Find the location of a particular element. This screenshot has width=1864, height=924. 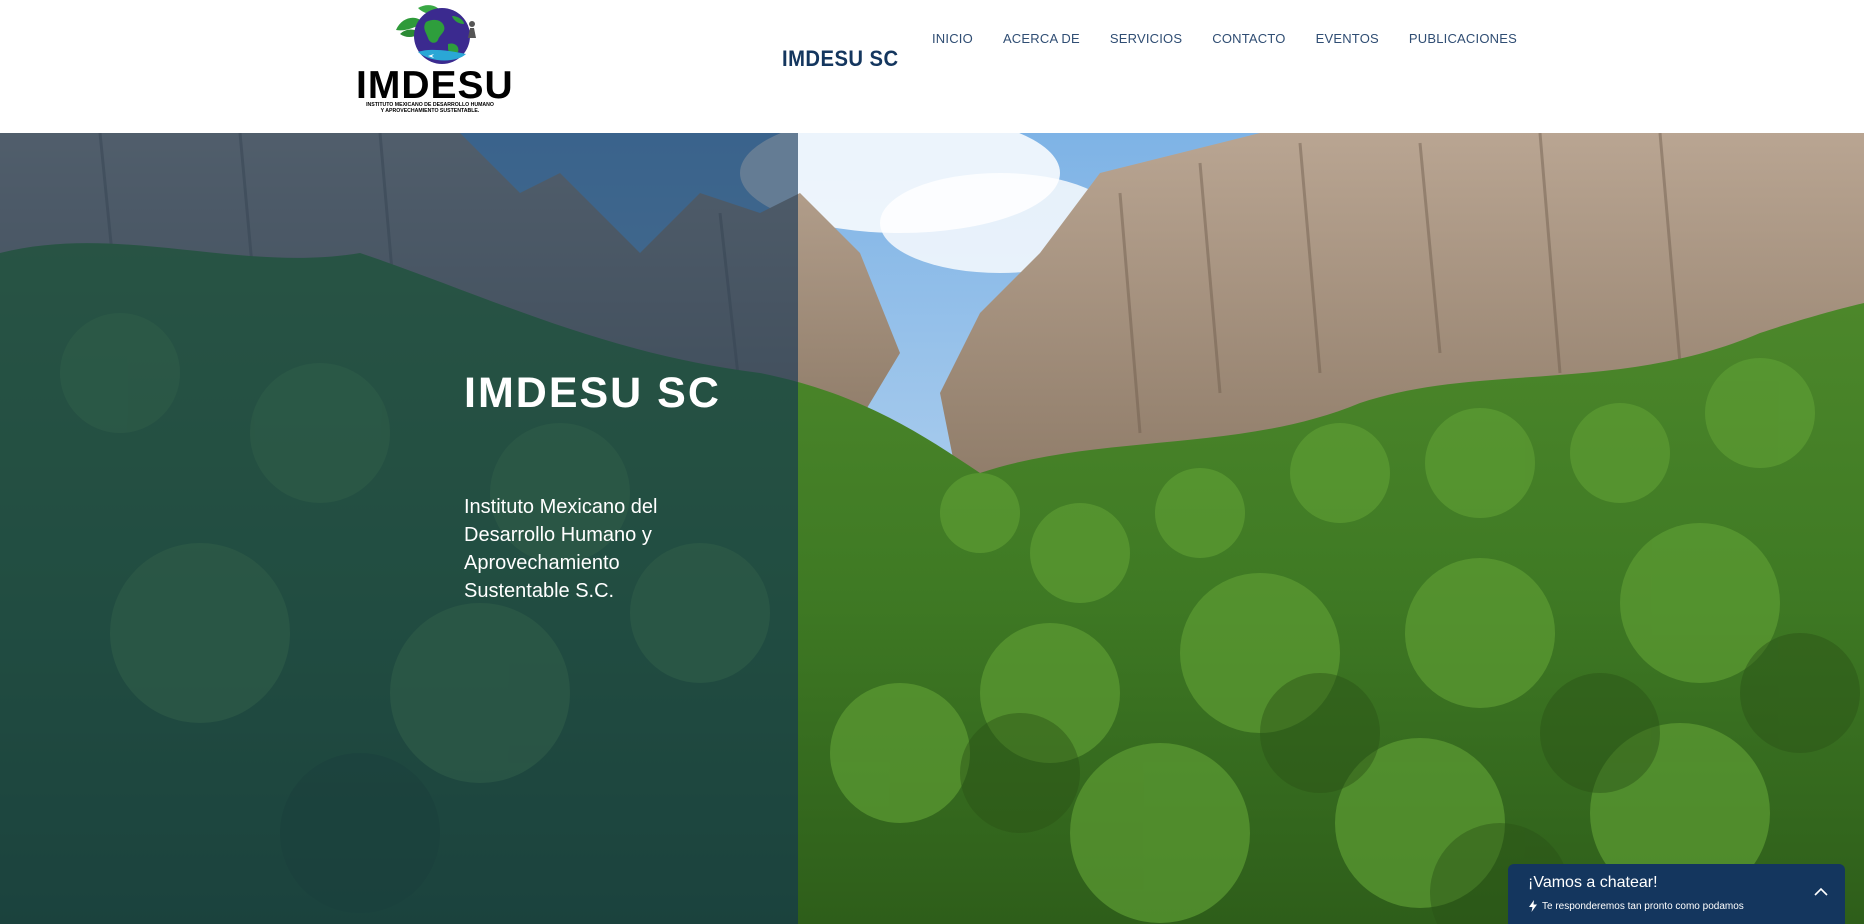

hero-title: IMDESU SC is located at coordinates (592, 393).